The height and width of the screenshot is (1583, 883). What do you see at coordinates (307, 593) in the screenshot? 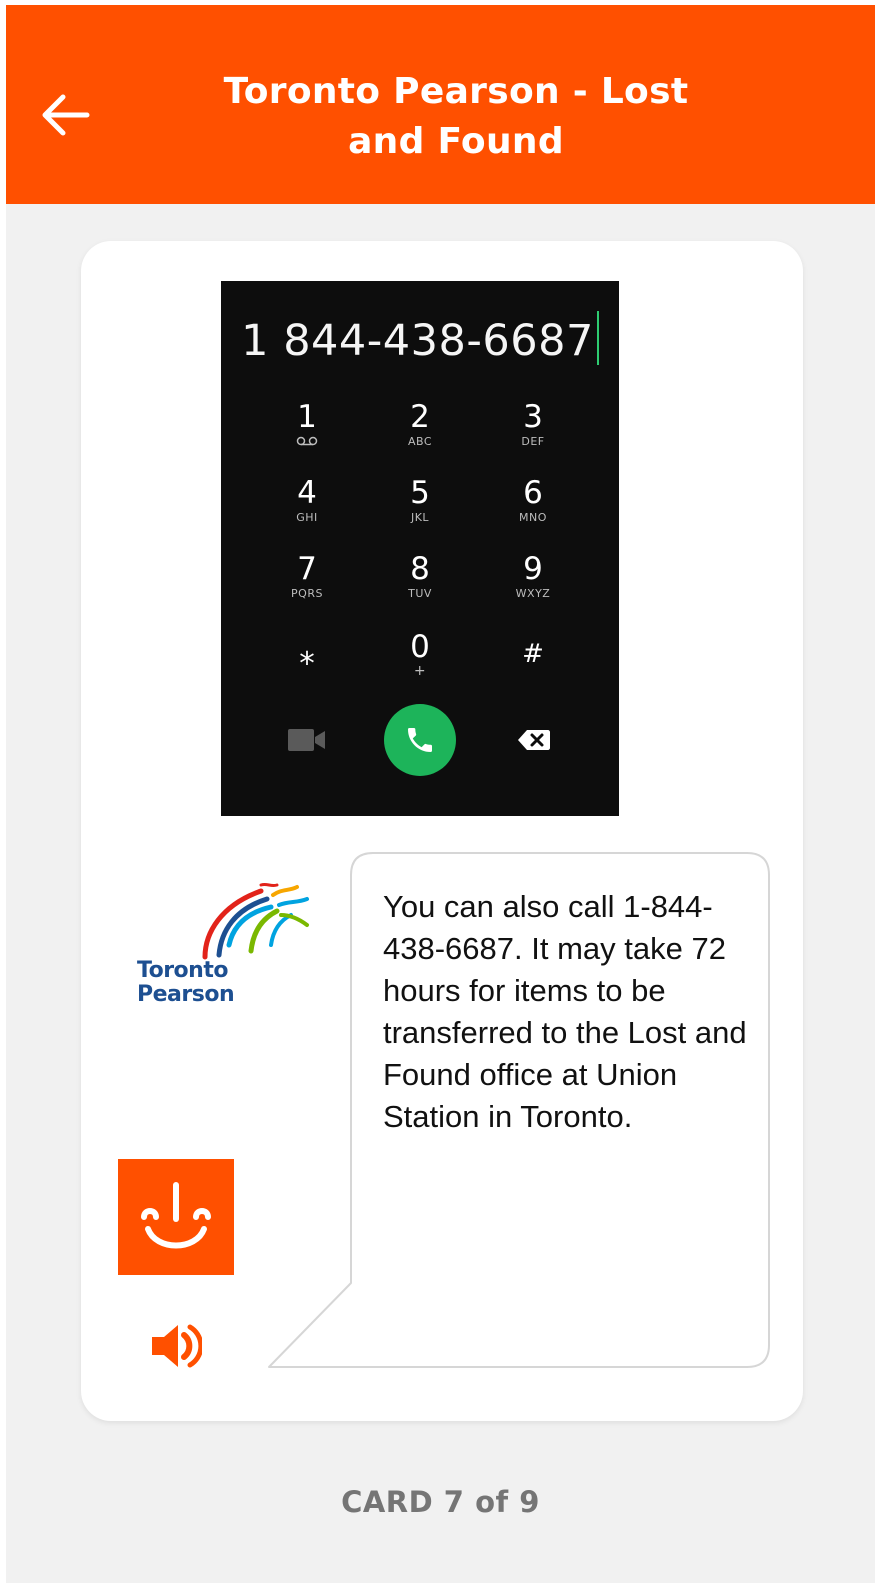
I see `dial-key-letters: PQRS` at bounding box center [307, 593].